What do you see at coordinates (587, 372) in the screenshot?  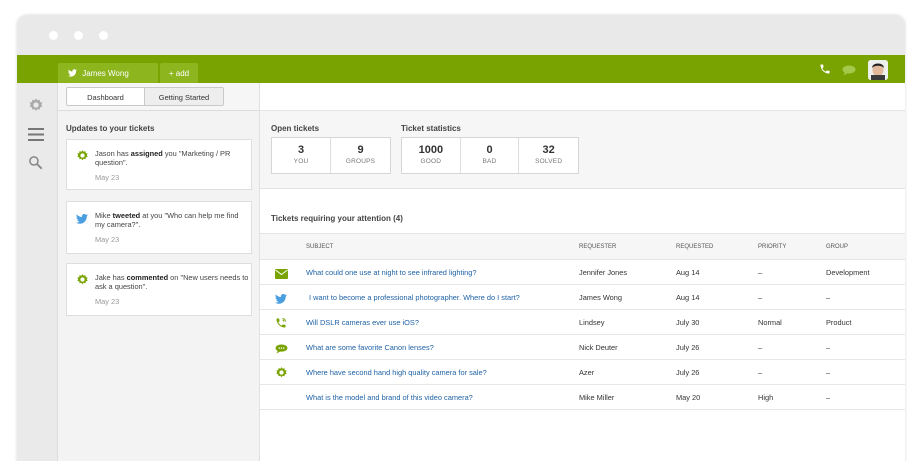 I see `ticket-requester: Azer` at bounding box center [587, 372].